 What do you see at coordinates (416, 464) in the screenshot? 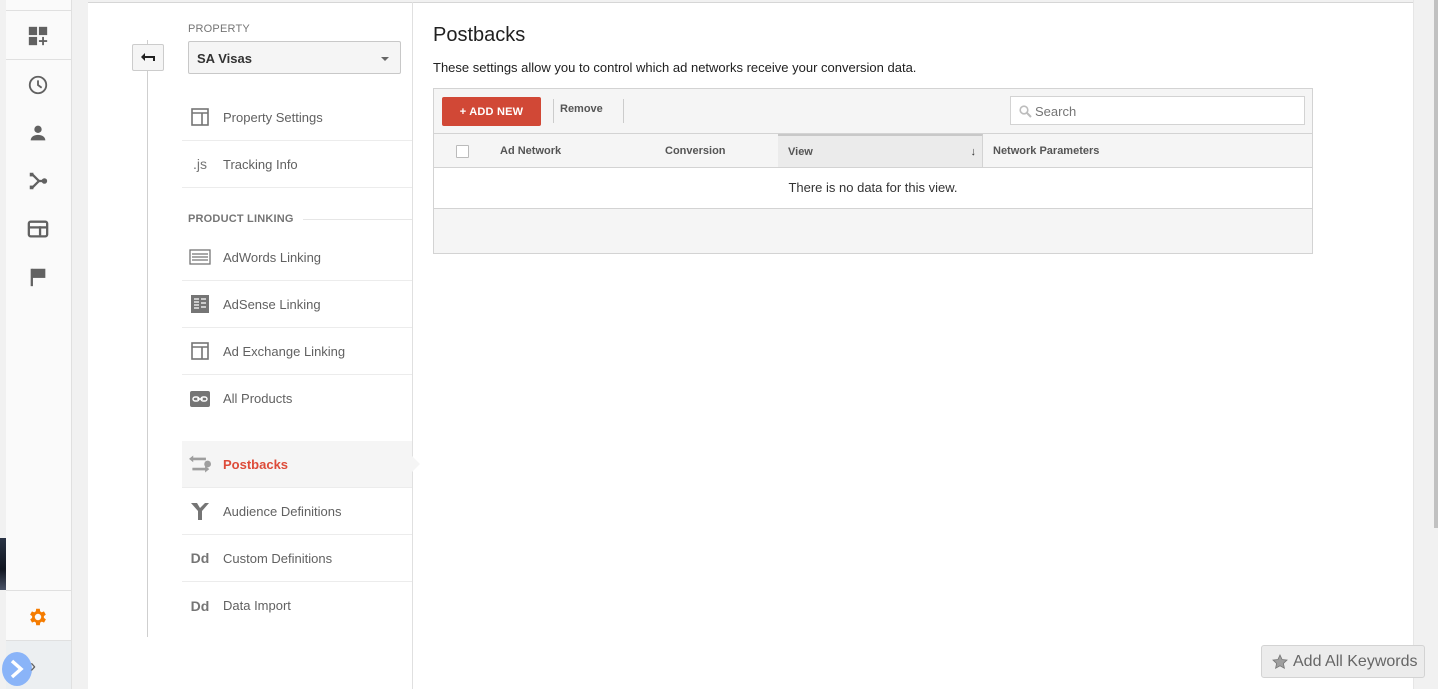
I see `active-pointer` at bounding box center [416, 464].